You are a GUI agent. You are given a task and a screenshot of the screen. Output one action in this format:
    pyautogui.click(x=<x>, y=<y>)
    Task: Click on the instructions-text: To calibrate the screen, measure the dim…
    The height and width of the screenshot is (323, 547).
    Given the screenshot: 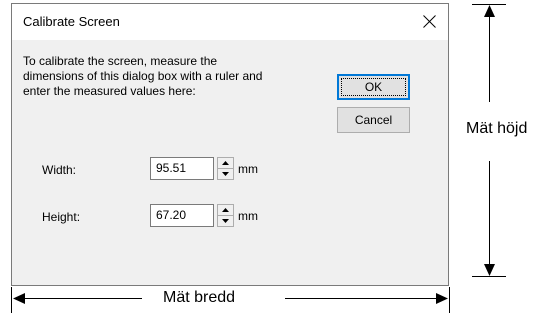 What is the action you would take?
    pyautogui.click(x=143, y=76)
    